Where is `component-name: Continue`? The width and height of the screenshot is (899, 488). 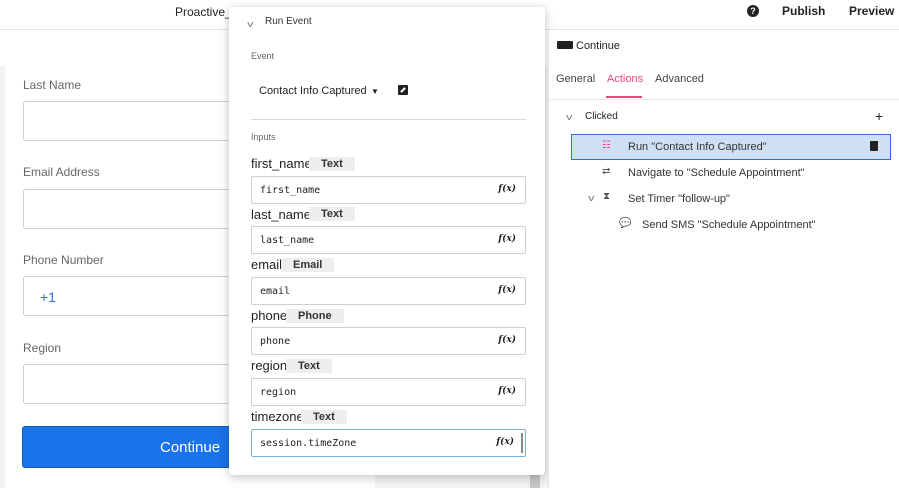 component-name: Continue is located at coordinates (598, 46).